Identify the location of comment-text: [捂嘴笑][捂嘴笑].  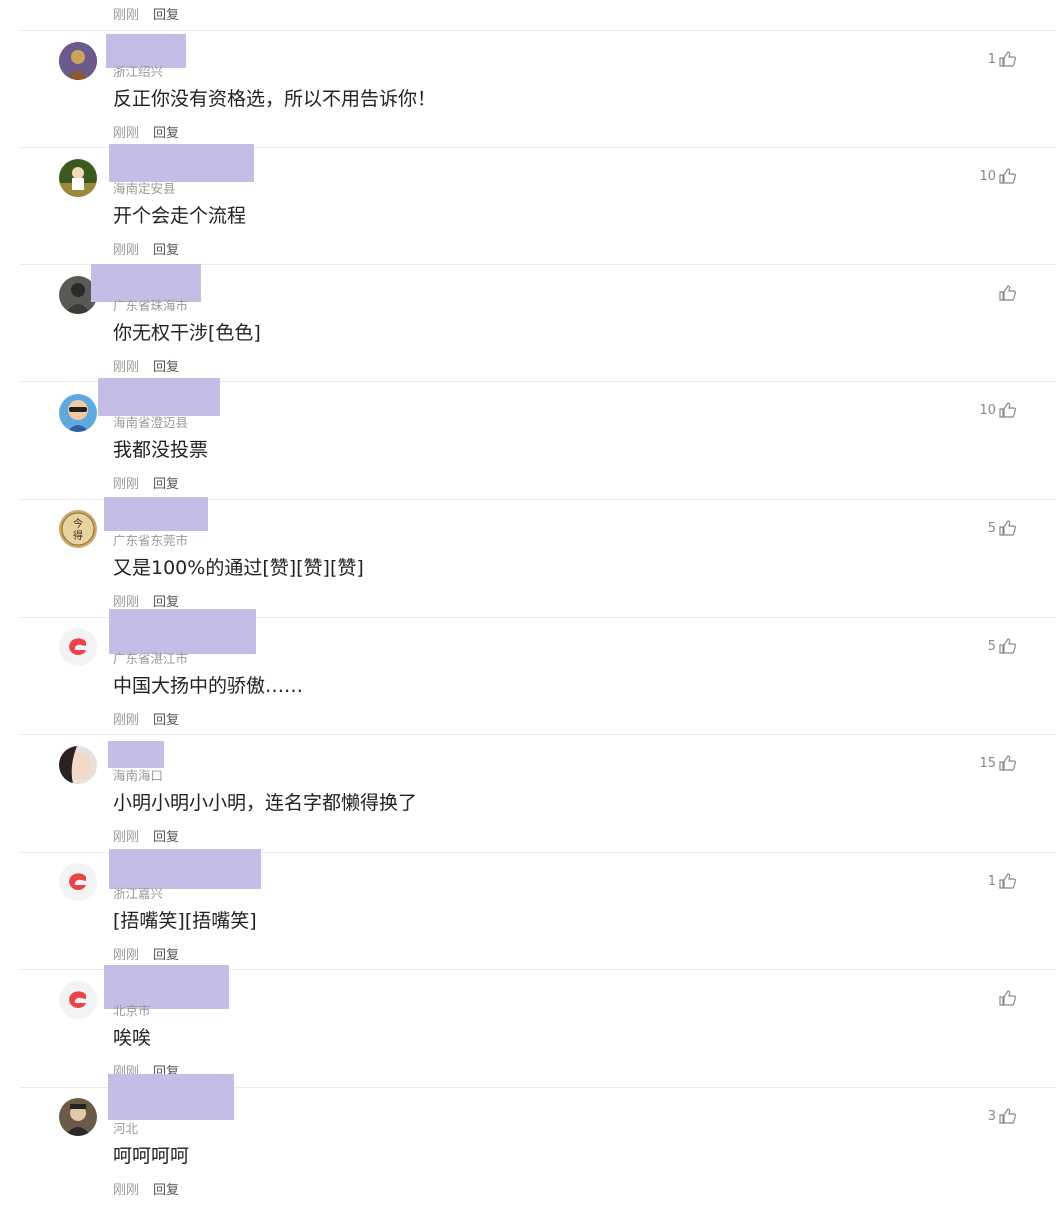
(185, 921).